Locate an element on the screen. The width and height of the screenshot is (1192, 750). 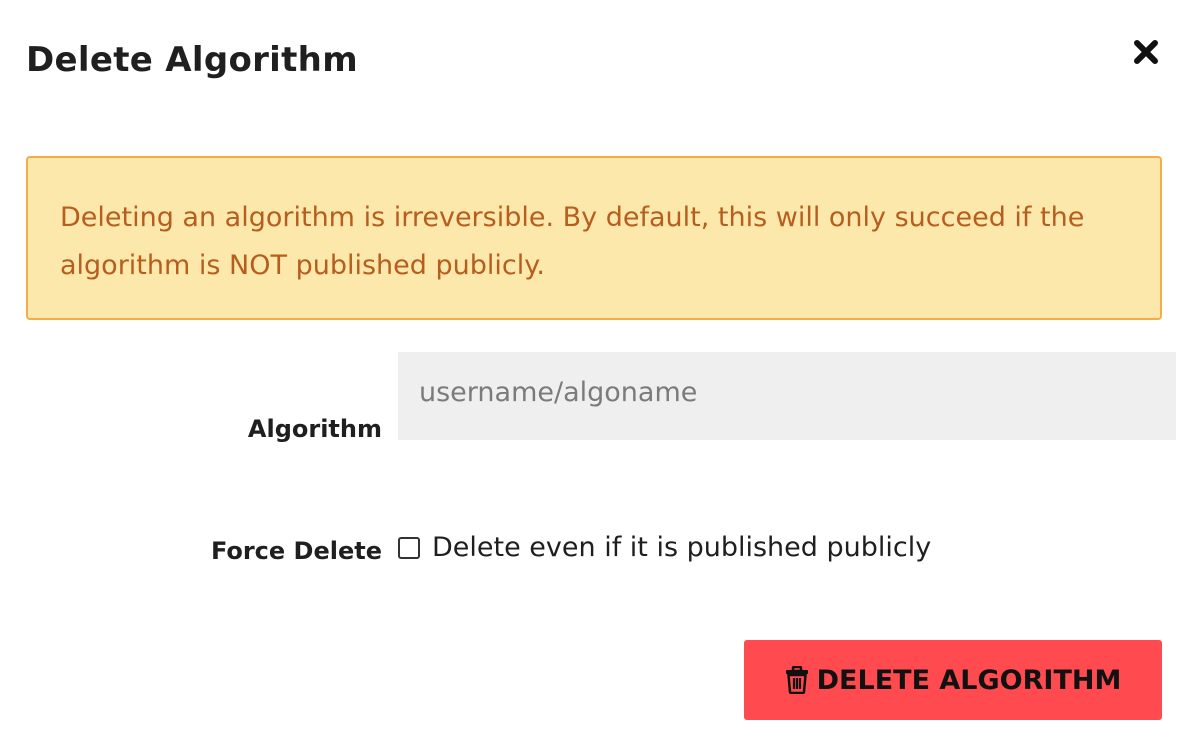
dialog-title: Delete Algorithm is located at coordinates (192, 60).